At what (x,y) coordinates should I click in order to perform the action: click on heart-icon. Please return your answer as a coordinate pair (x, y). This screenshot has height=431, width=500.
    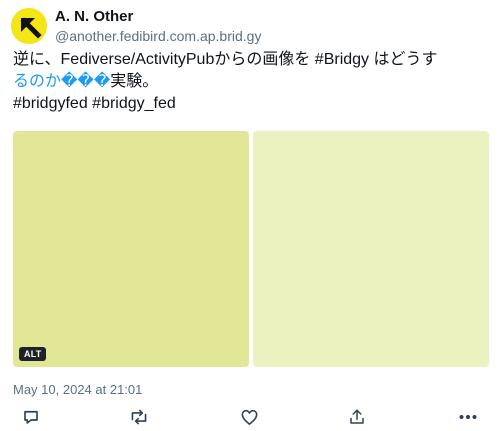
    Looking at the image, I should click on (249, 417).